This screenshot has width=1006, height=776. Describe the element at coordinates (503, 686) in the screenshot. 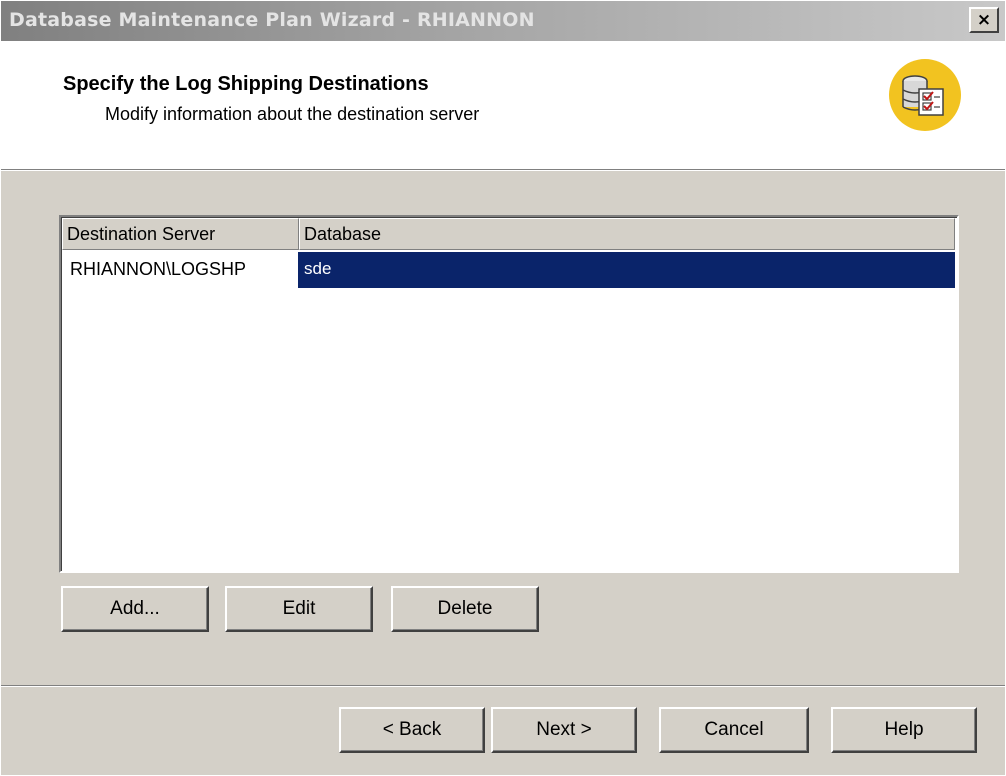

I see `footer-divider-highlight` at that location.